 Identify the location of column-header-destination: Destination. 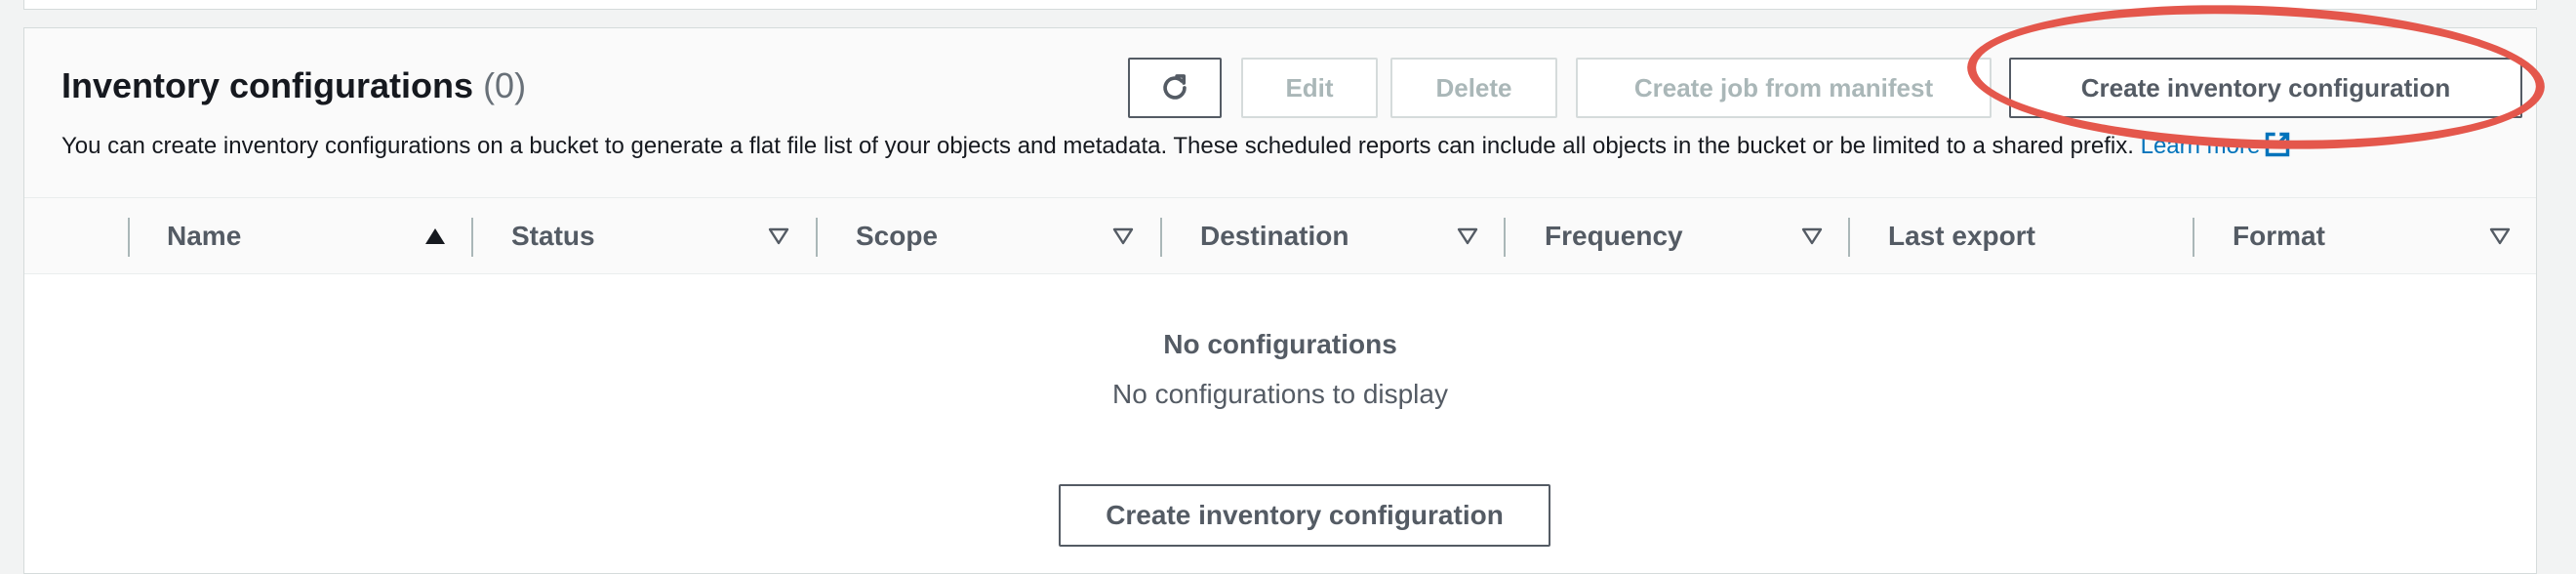
(1274, 236).